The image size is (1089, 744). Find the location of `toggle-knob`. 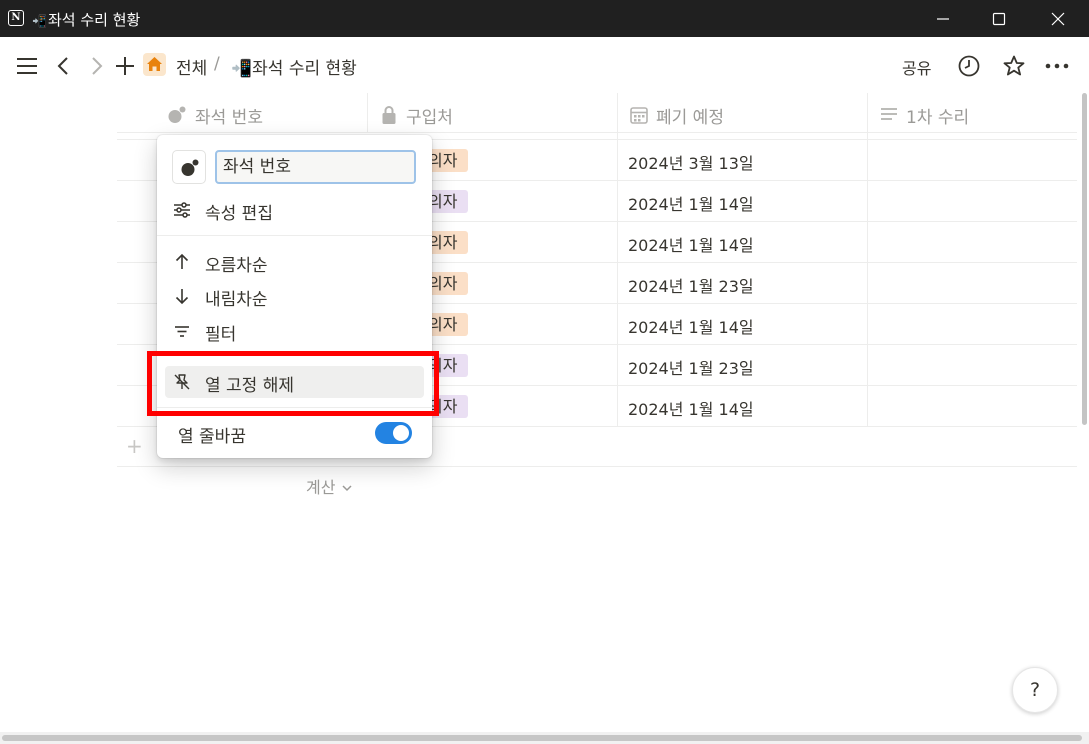

toggle-knob is located at coordinates (401, 433).